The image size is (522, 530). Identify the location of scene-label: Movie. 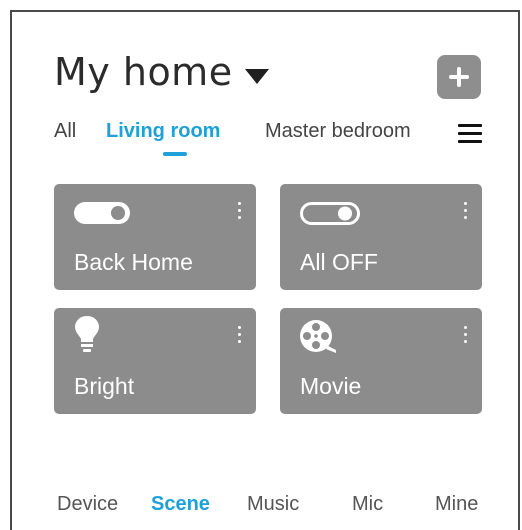
(331, 386).